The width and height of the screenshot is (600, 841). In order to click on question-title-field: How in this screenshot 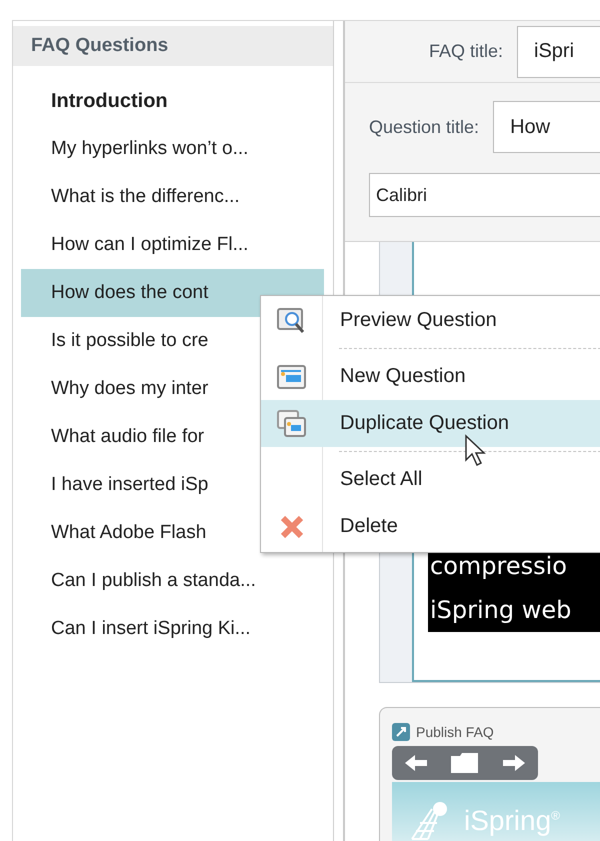, I will do `click(546, 127)`.